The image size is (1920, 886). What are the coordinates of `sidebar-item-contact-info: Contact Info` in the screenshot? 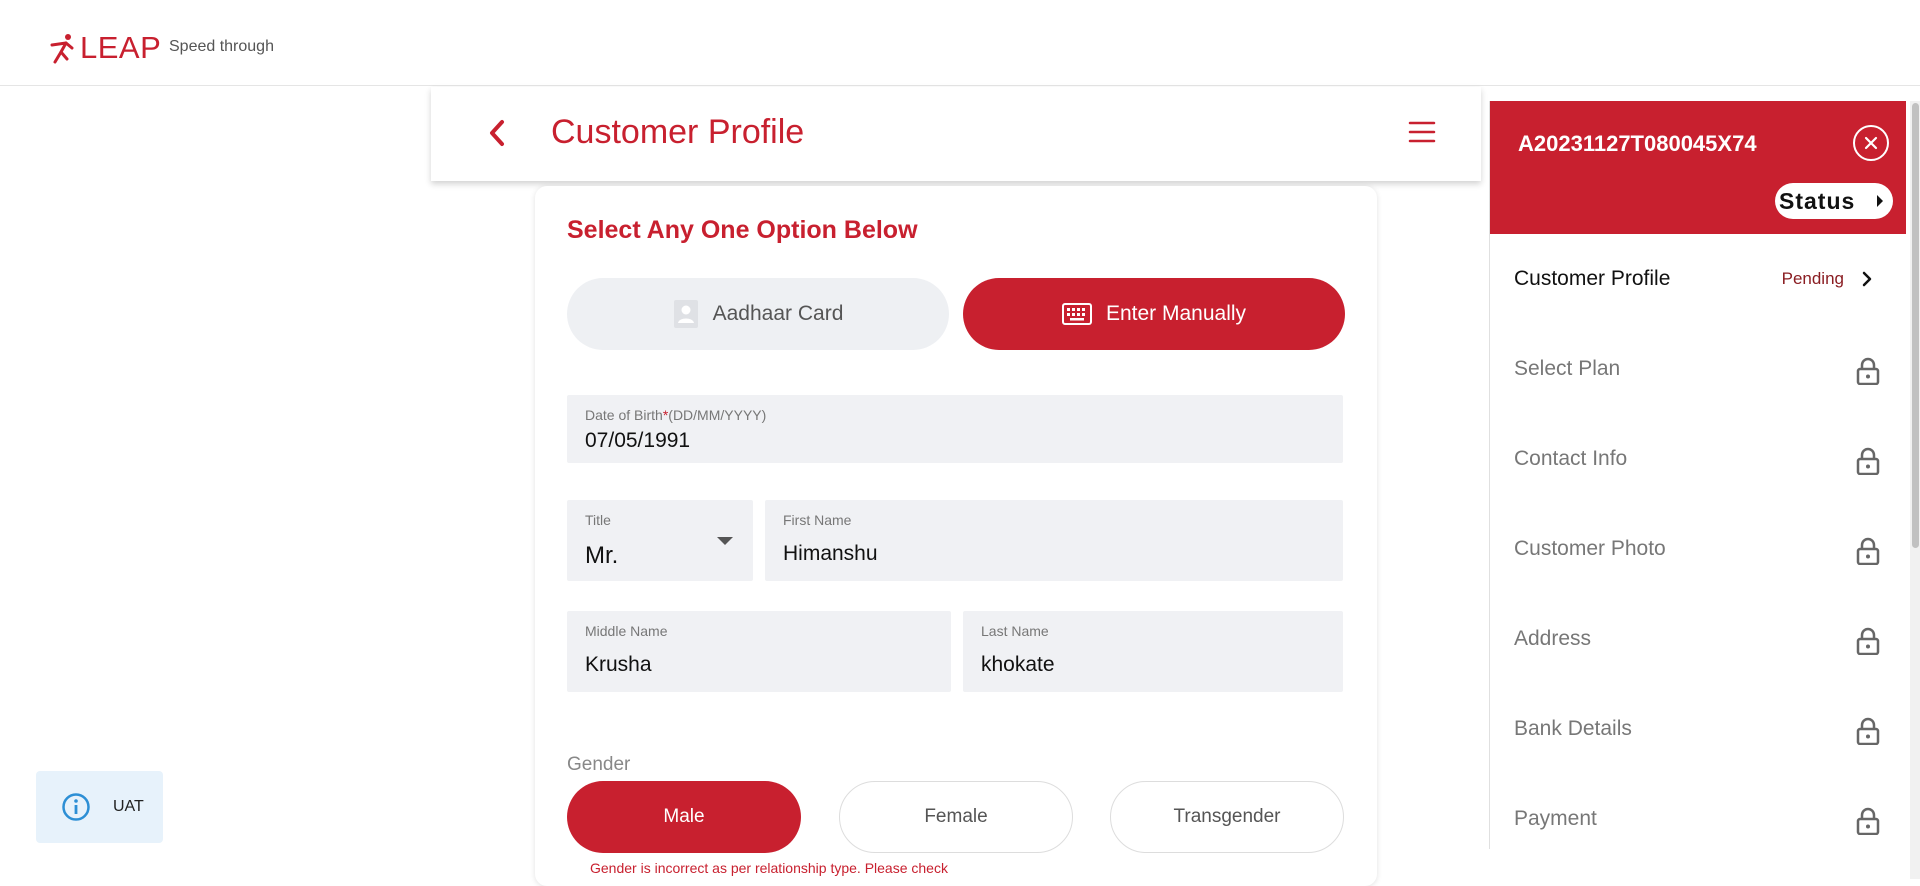 It's located at (1698, 459).